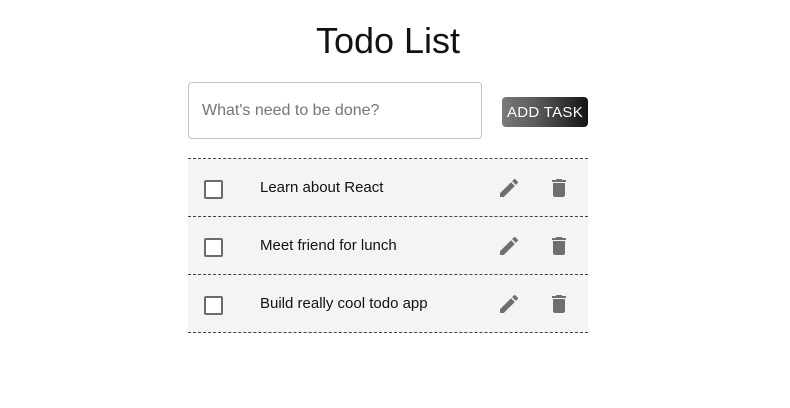 Image resolution: width=790 pixels, height=408 pixels. I want to click on todo-text: Build really cool todo app, so click(344, 303).